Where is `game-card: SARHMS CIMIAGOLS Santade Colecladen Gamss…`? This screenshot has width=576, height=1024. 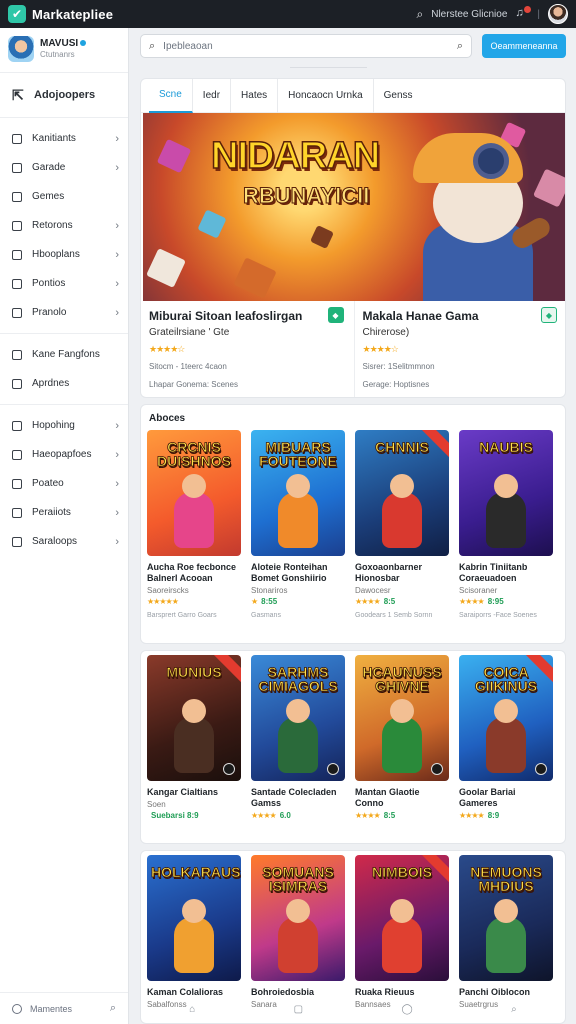
game-card: SARHMS CIMIAGOLS Santade Colecladen Gamss… is located at coordinates (298, 737).